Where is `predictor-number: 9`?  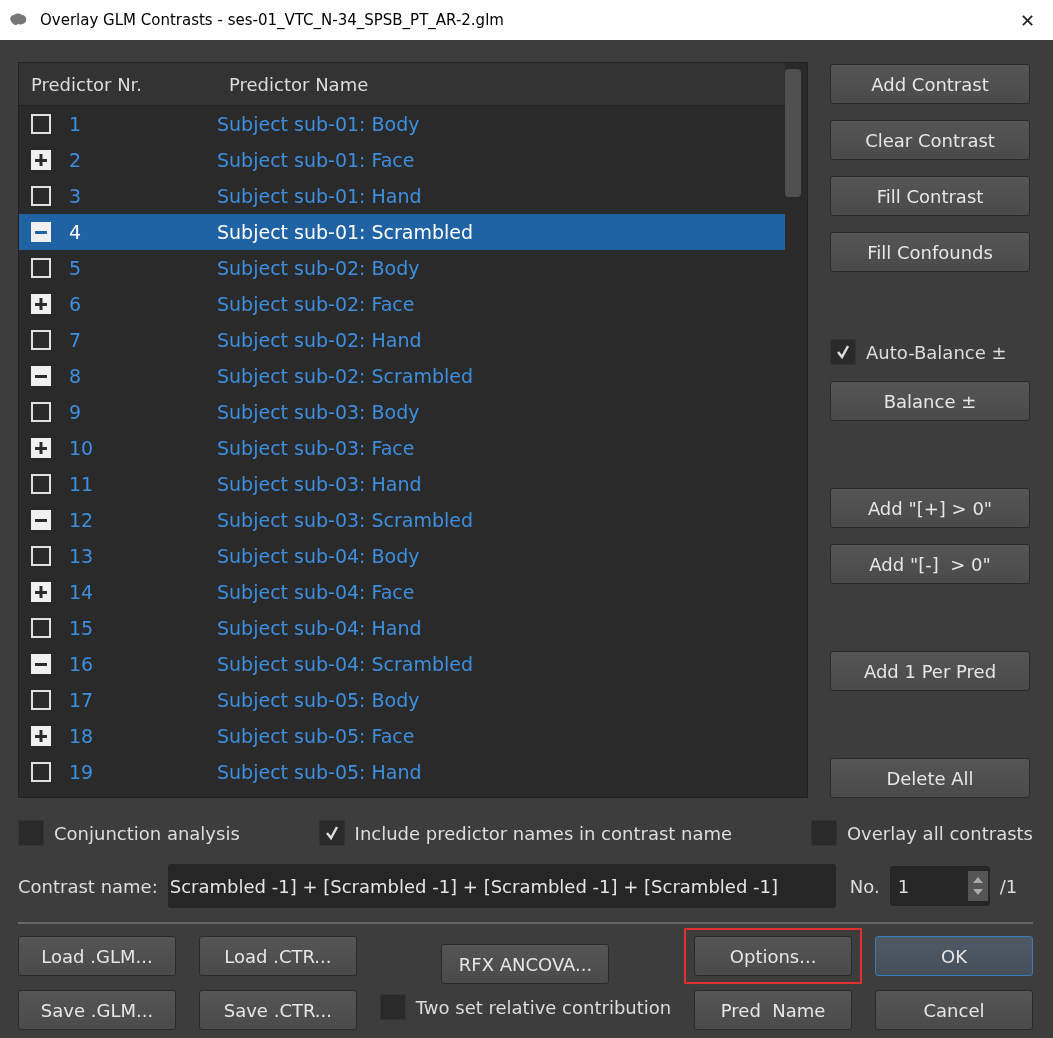 predictor-number: 9 is located at coordinates (76, 412).